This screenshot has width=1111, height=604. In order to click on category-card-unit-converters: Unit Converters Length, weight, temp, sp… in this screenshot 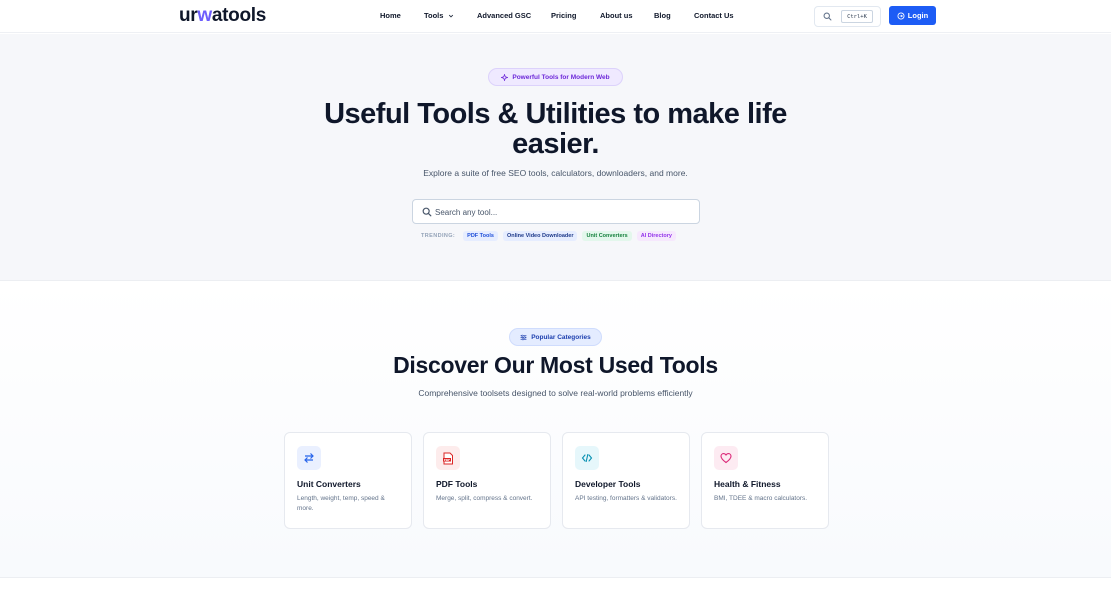, I will do `click(348, 480)`.